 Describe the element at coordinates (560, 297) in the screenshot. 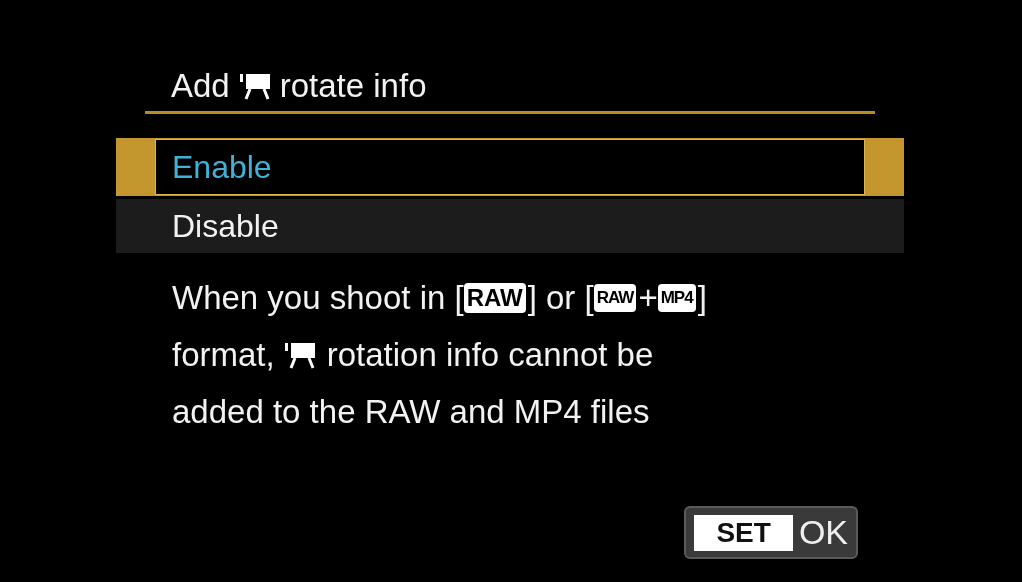

I see `description-text: ] or [` at that location.